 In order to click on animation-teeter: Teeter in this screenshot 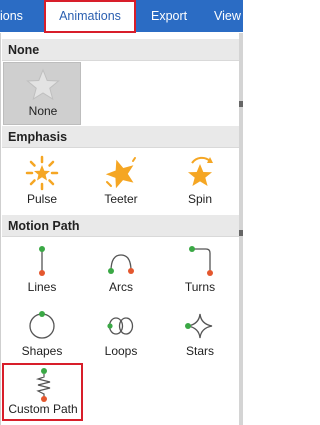, I will do `click(121, 182)`.